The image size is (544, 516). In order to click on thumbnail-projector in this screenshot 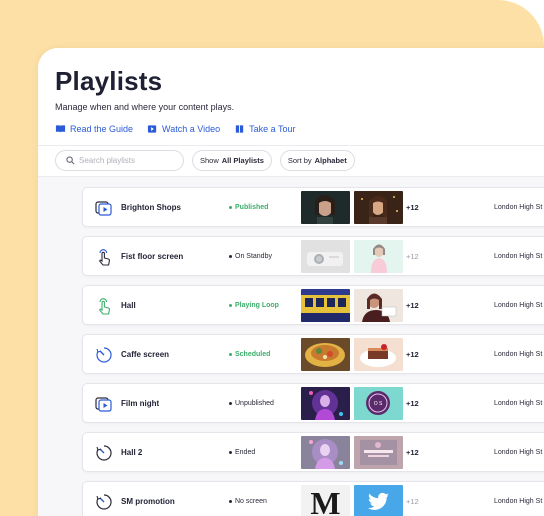, I will do `click(325, 256)`.